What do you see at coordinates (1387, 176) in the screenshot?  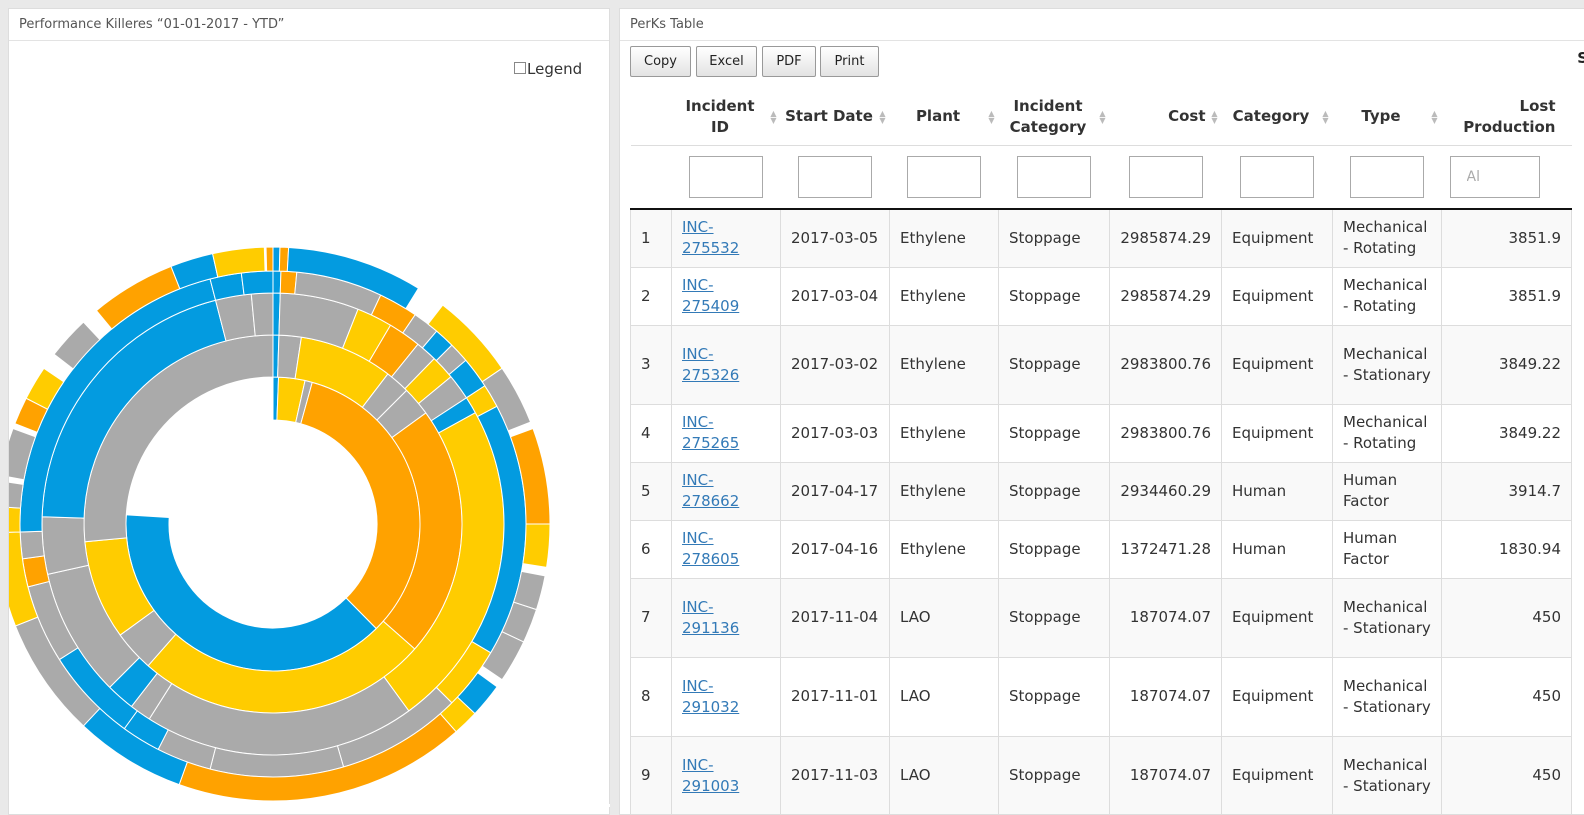 I see `filter-type` at bounding box center [1387, 176].